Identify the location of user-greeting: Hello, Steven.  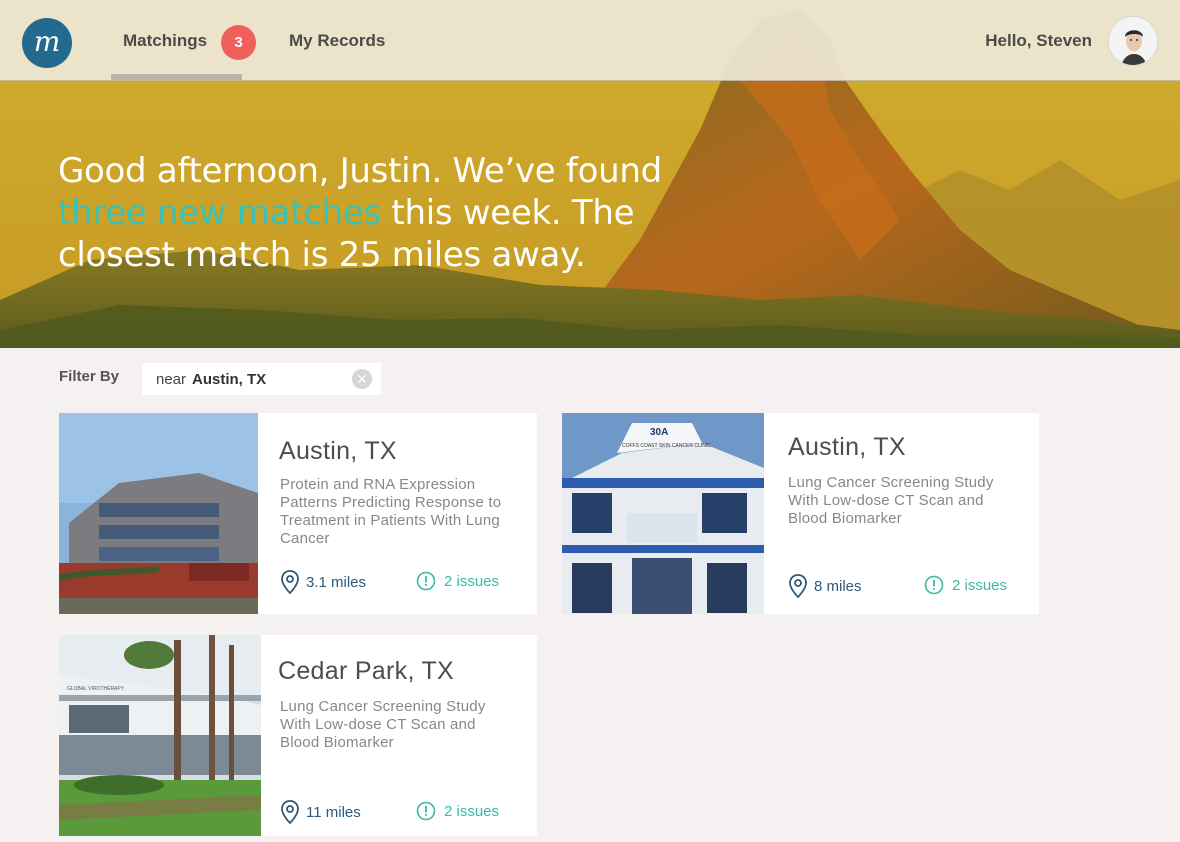
(1038, 40).